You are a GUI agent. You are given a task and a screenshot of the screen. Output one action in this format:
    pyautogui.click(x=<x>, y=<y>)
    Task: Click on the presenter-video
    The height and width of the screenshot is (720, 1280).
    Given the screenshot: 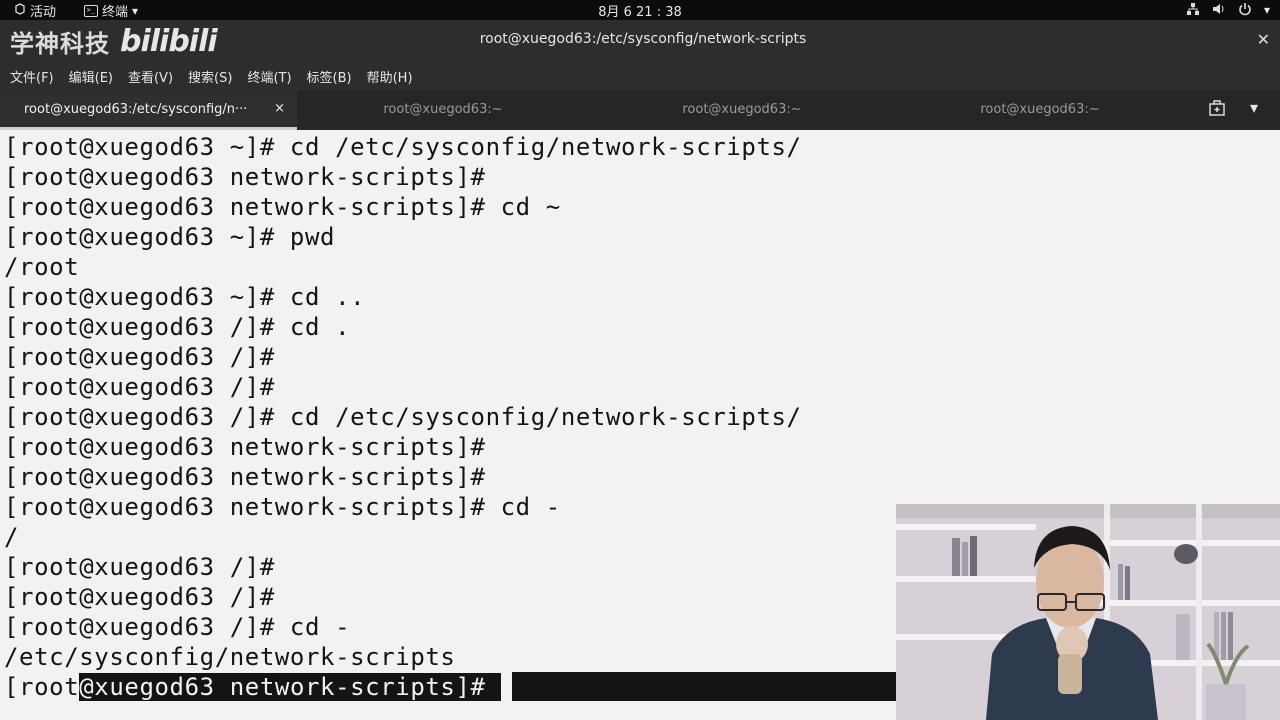 What is the action you would take?
    pyautogui.click(x=1088, y=612)
    